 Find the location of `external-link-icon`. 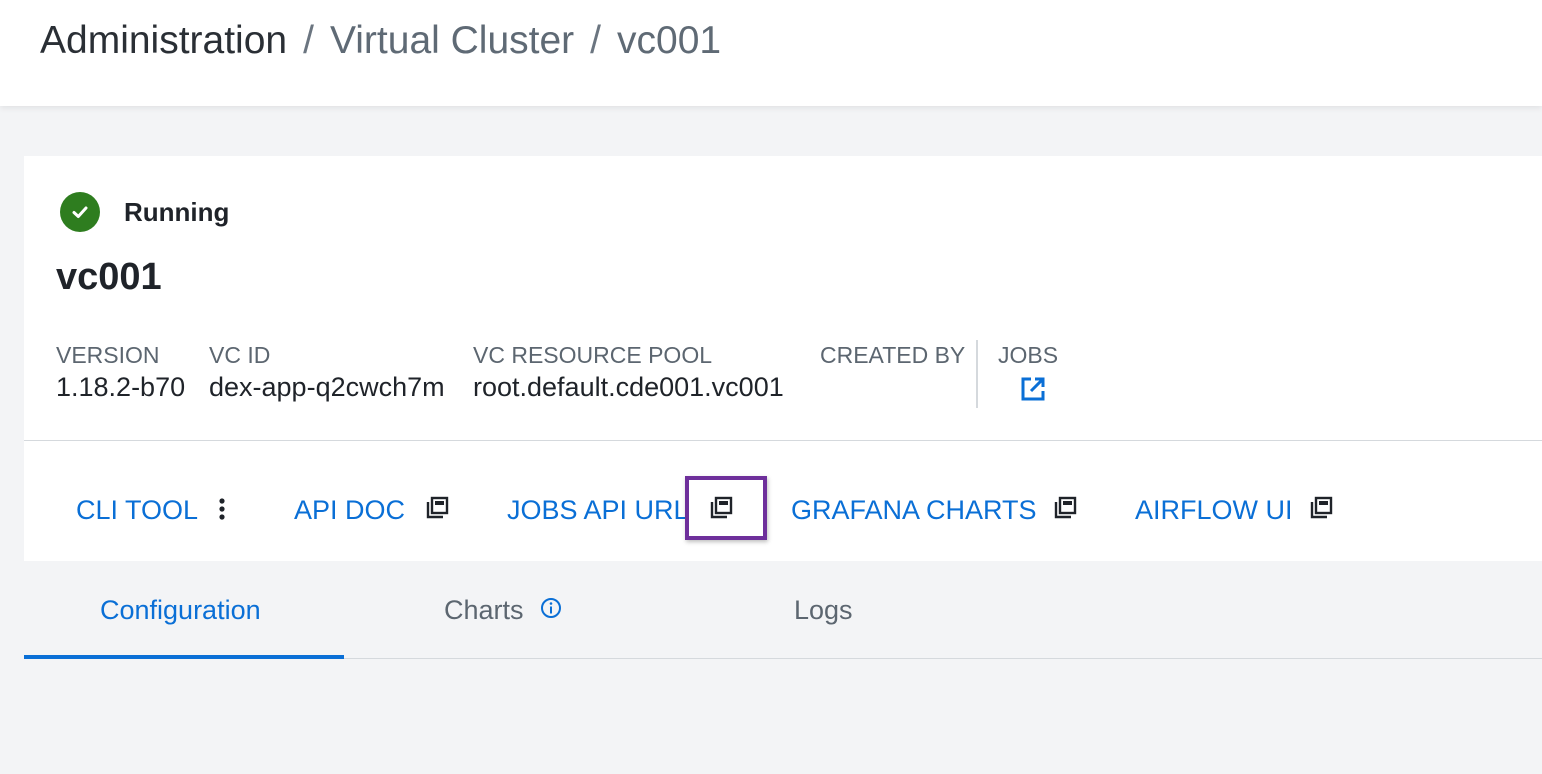

external-link-icon is located at coordinates (1033, 389).